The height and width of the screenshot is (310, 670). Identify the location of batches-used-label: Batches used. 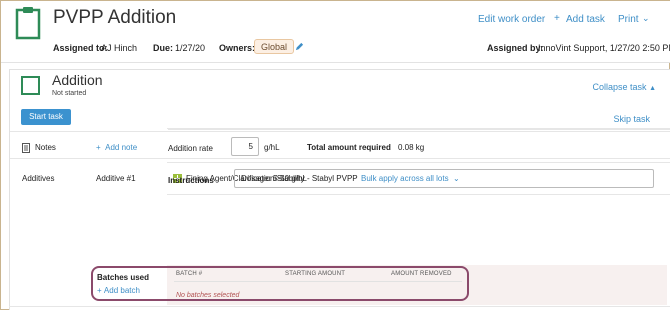
(123, 277).